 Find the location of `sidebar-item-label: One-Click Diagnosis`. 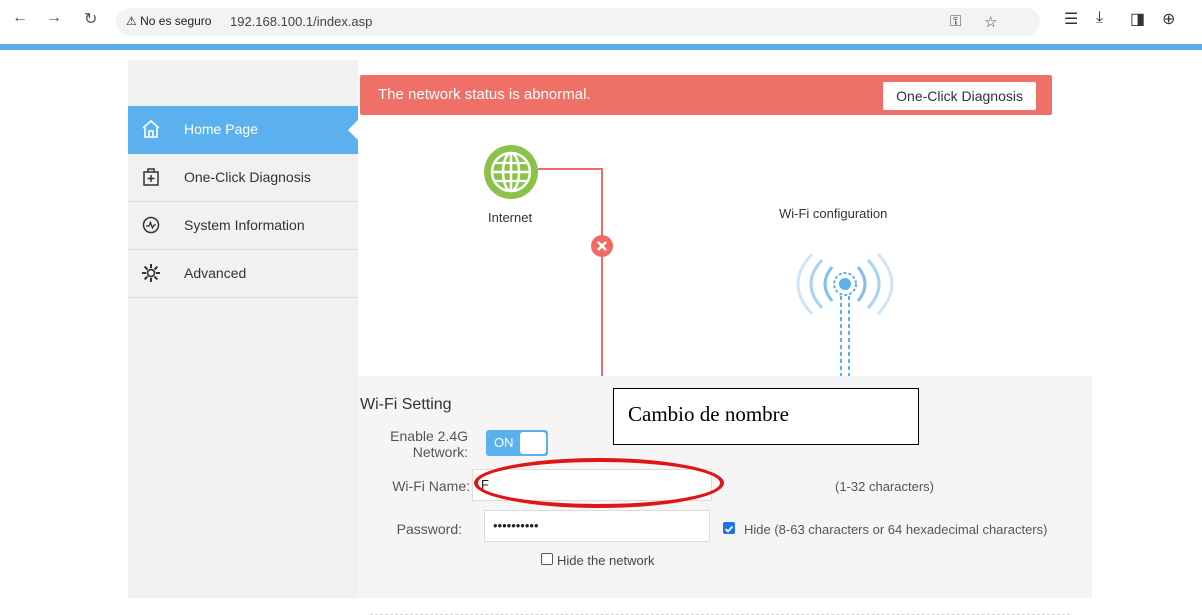

sidebar-item-label: One-Click Diagnosis is located at coordinates (247, 177).